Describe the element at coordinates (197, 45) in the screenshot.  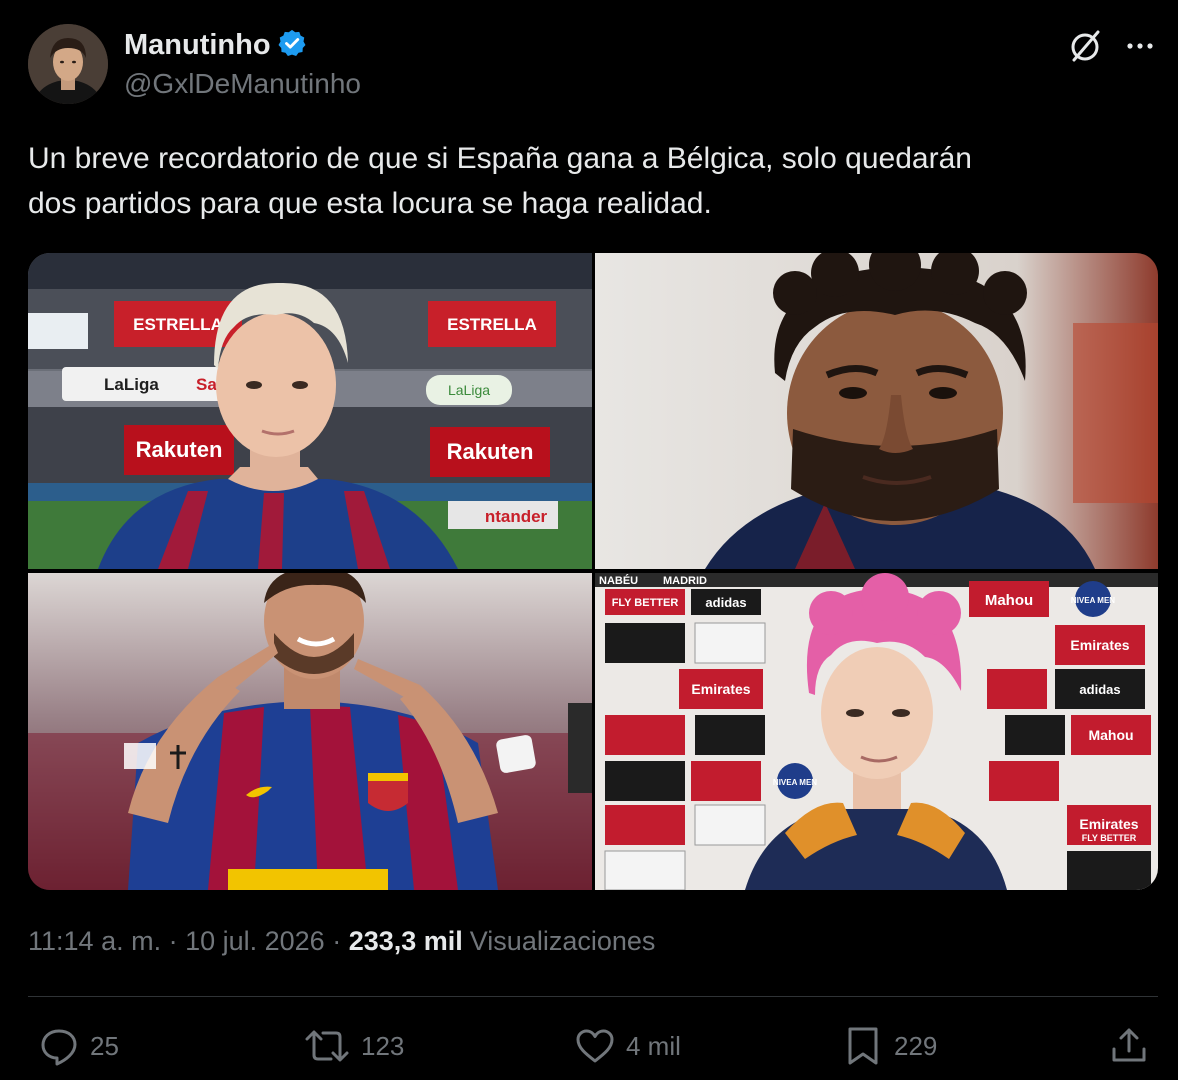
I see `author-display-name: Manutinho` at that location.